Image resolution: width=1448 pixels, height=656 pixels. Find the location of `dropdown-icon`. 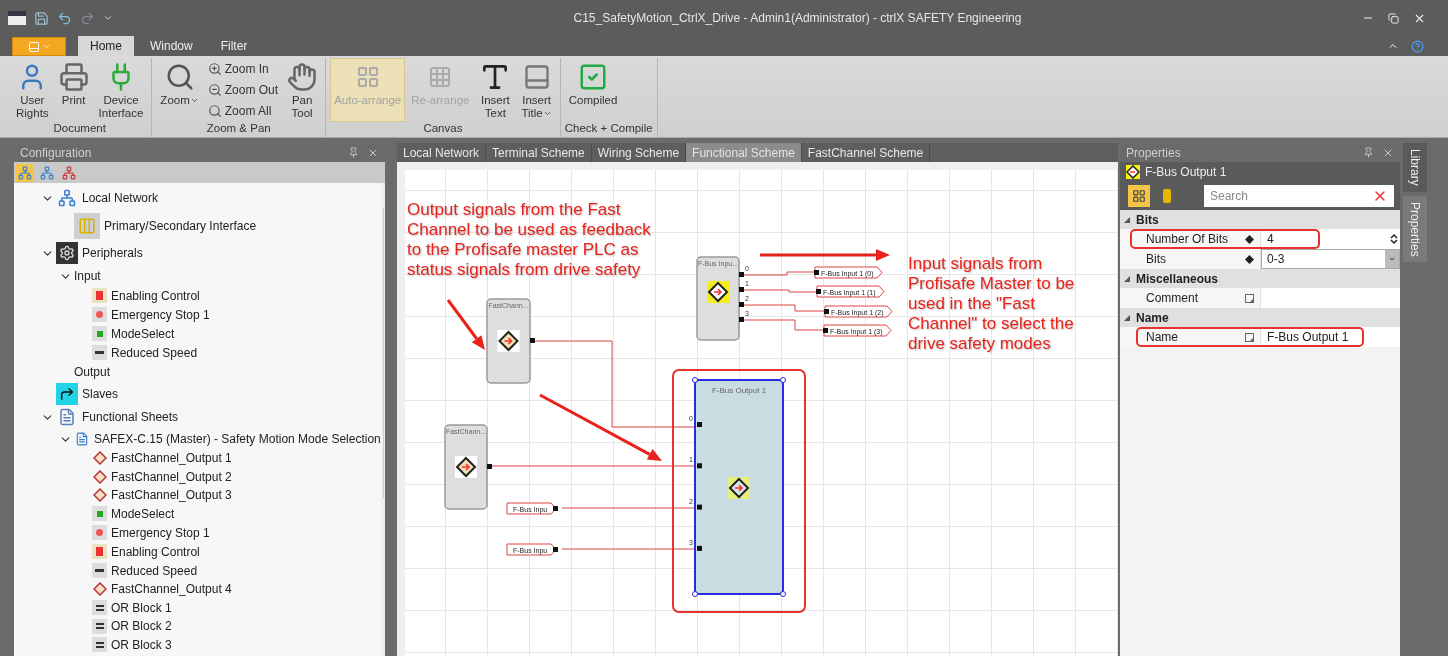

dropdown-icon is located at coordinates (108, 18).